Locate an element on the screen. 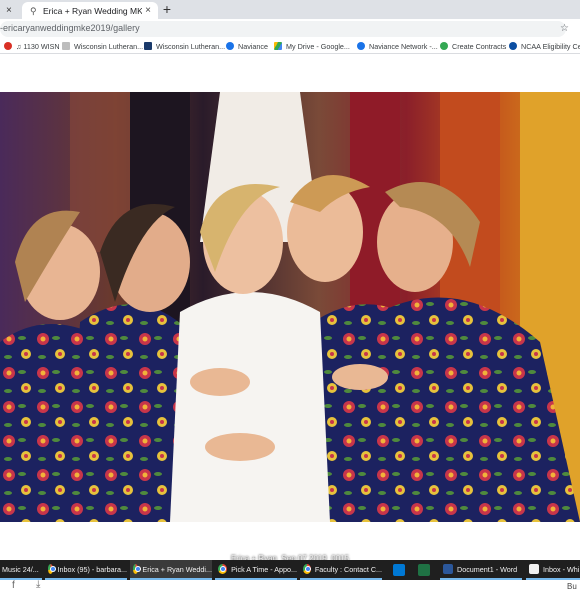 The image size is (580, 591). word-icon is located at coordinates (448, 569).